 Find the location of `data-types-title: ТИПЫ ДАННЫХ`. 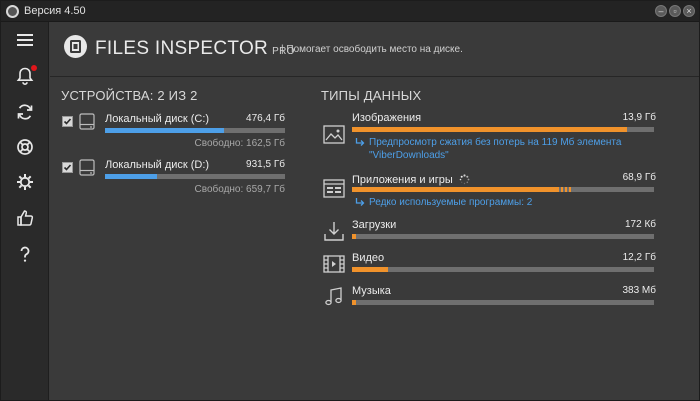

data-types-title: ТИПЫ ДАННЫХ is located at coordinates (371, 95).